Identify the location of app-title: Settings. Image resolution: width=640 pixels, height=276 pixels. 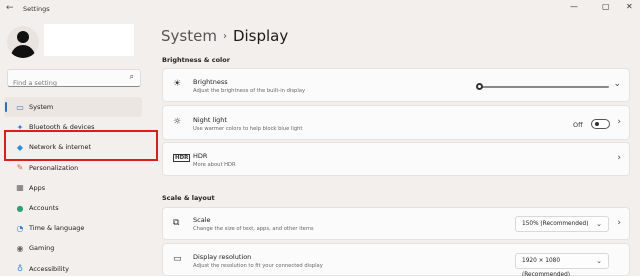
(36, 9).